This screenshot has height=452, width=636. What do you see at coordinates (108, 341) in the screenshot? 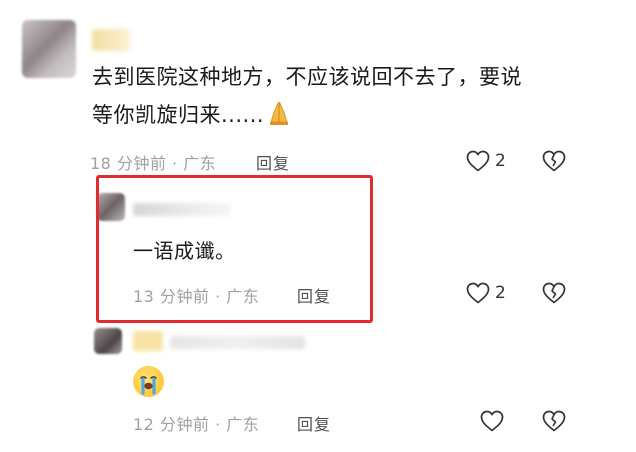
I see `reply-avatar` at bounding box center [108, 341].